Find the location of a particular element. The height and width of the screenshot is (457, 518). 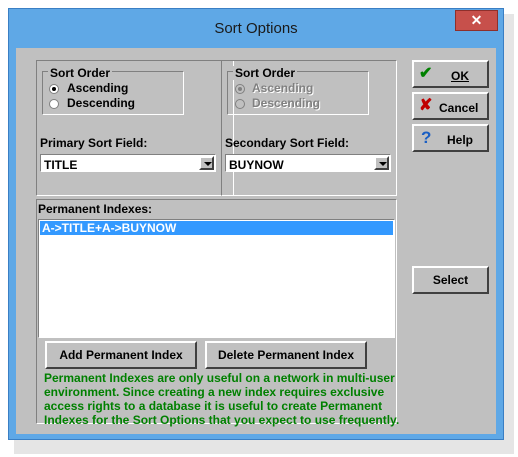

secondary-ascending-radio is located at coordinates (240, 89).